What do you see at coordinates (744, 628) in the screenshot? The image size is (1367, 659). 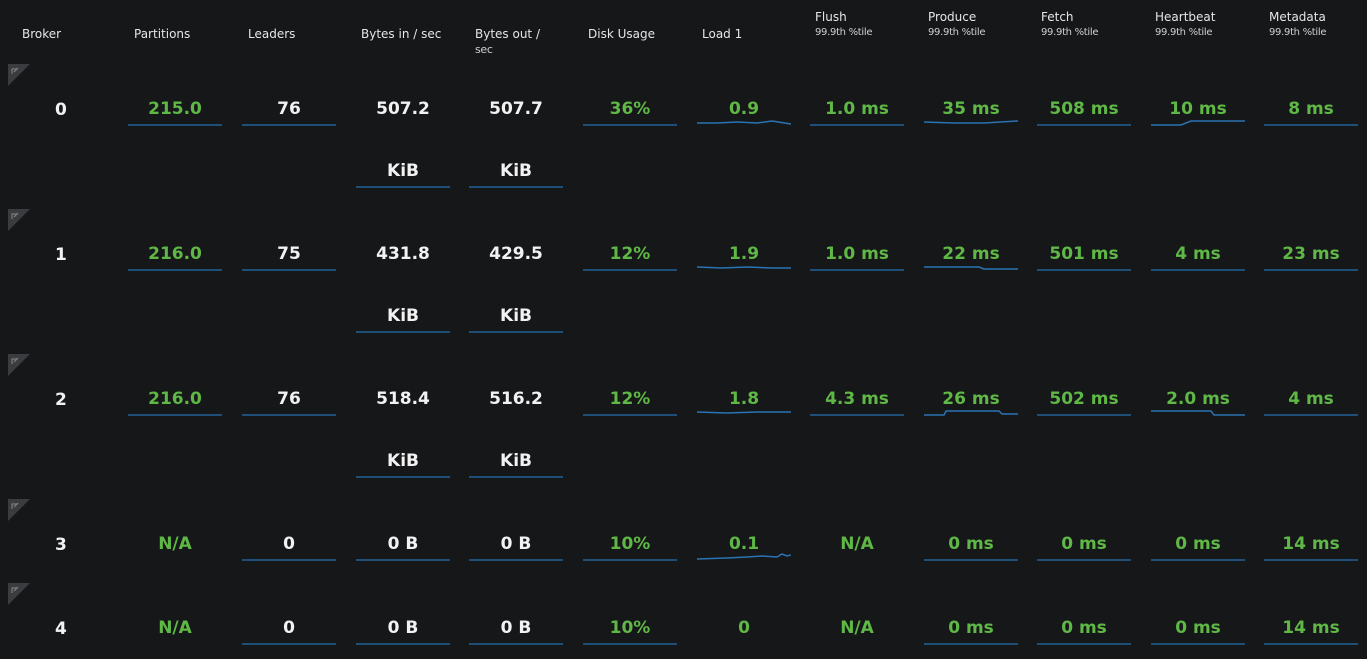 I see `load1-cell: 0` at bounding box center [744, 628].